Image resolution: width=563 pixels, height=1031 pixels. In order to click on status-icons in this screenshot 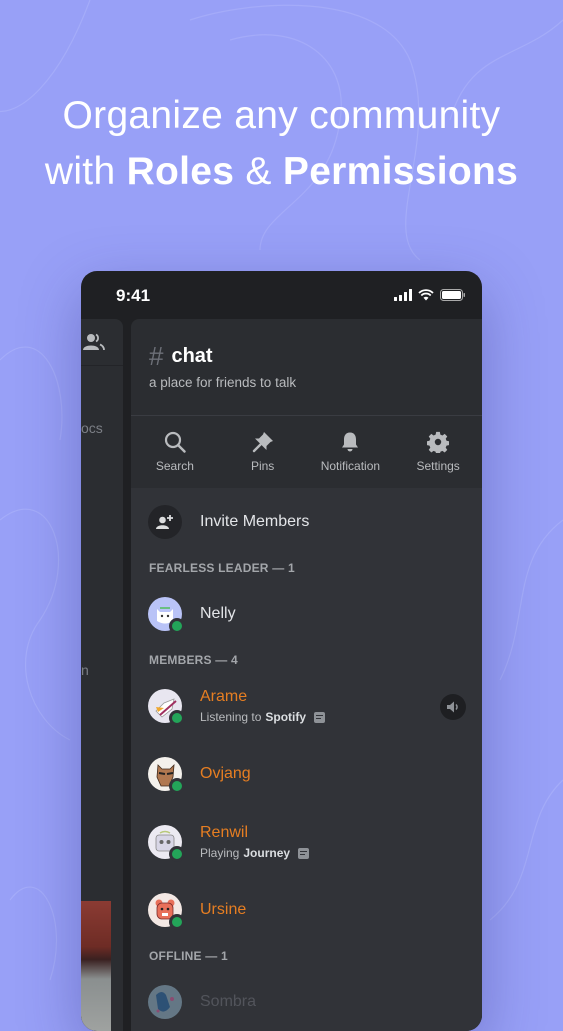, I will do `click(430, 295)`.